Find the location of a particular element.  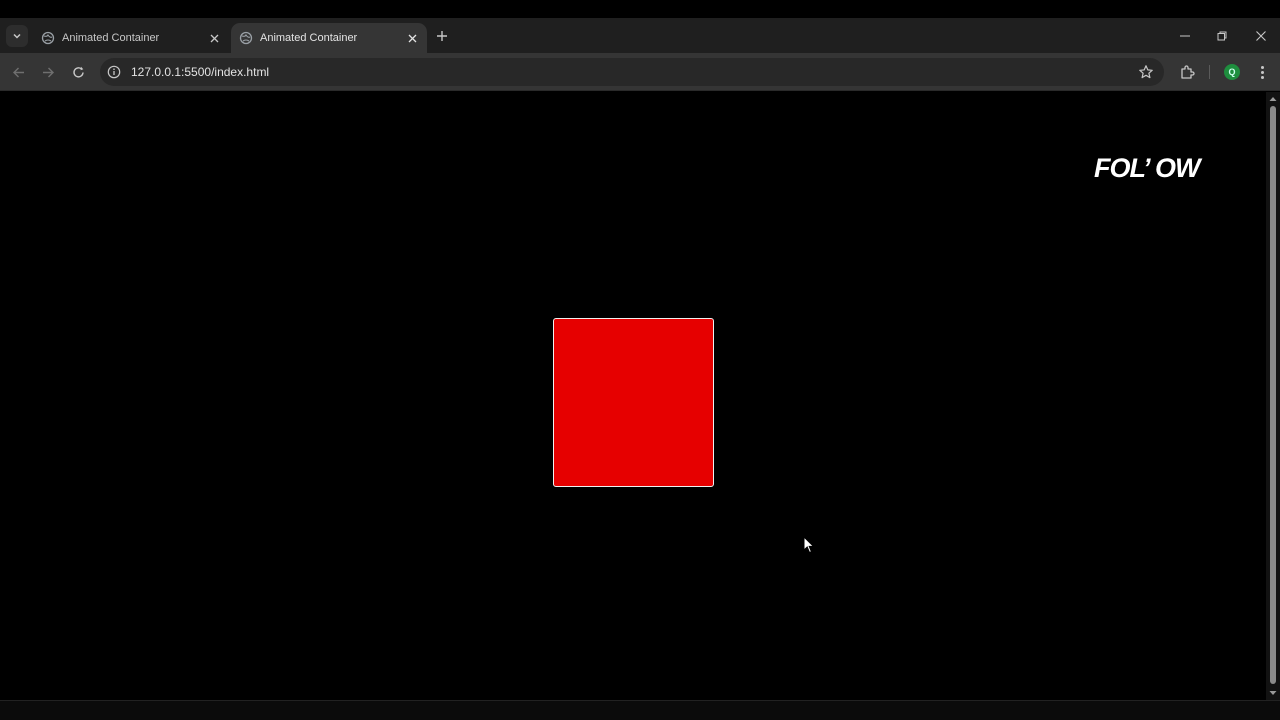

window-close-button is located at coordinates (1261, 36).